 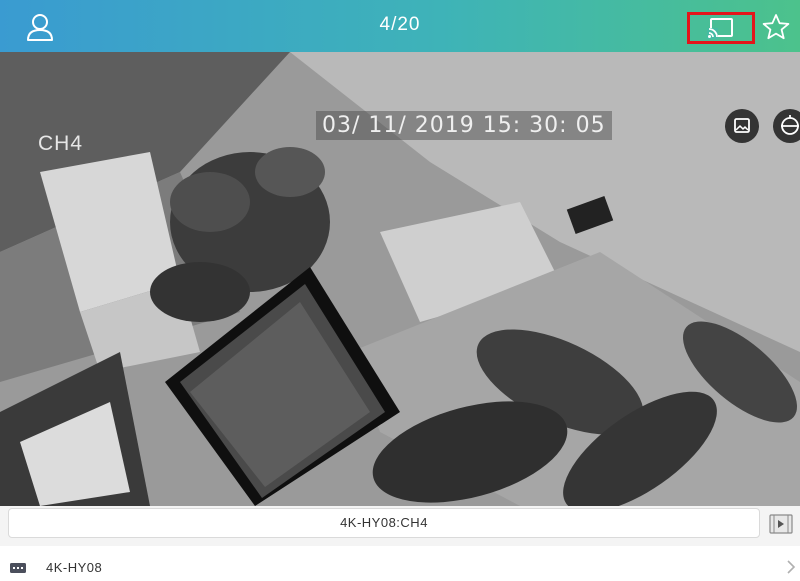 What do you see at coordinates (400, 567) in the screenshot?
I see `device-list-item` at bounding box center [400, 567].